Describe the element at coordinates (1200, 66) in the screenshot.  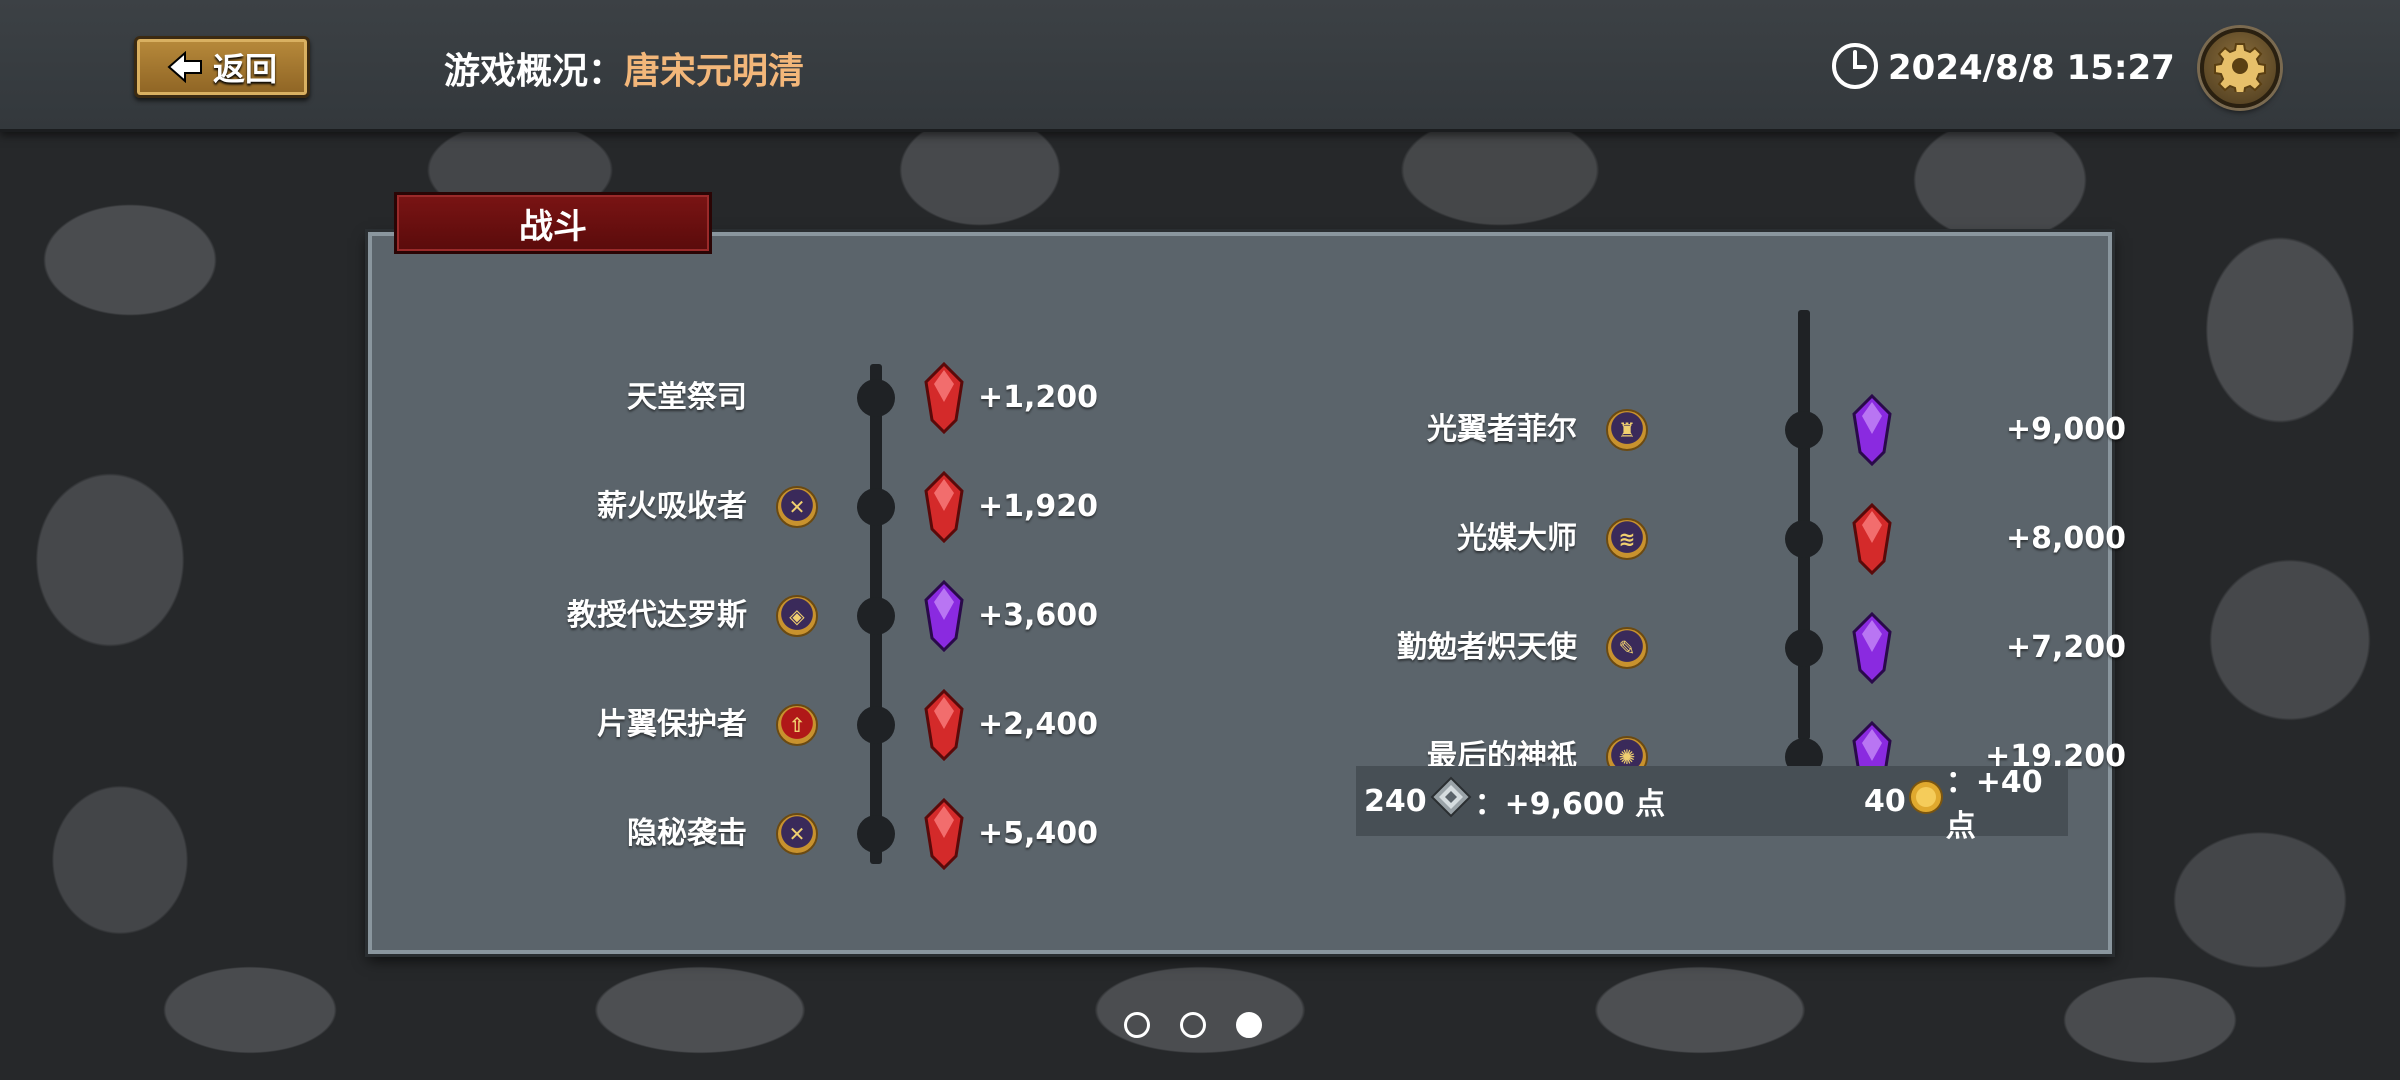
I see `top-bar: 返回 游戏概况： 唐宋元明清 2024/8/8 15:27` at that location.